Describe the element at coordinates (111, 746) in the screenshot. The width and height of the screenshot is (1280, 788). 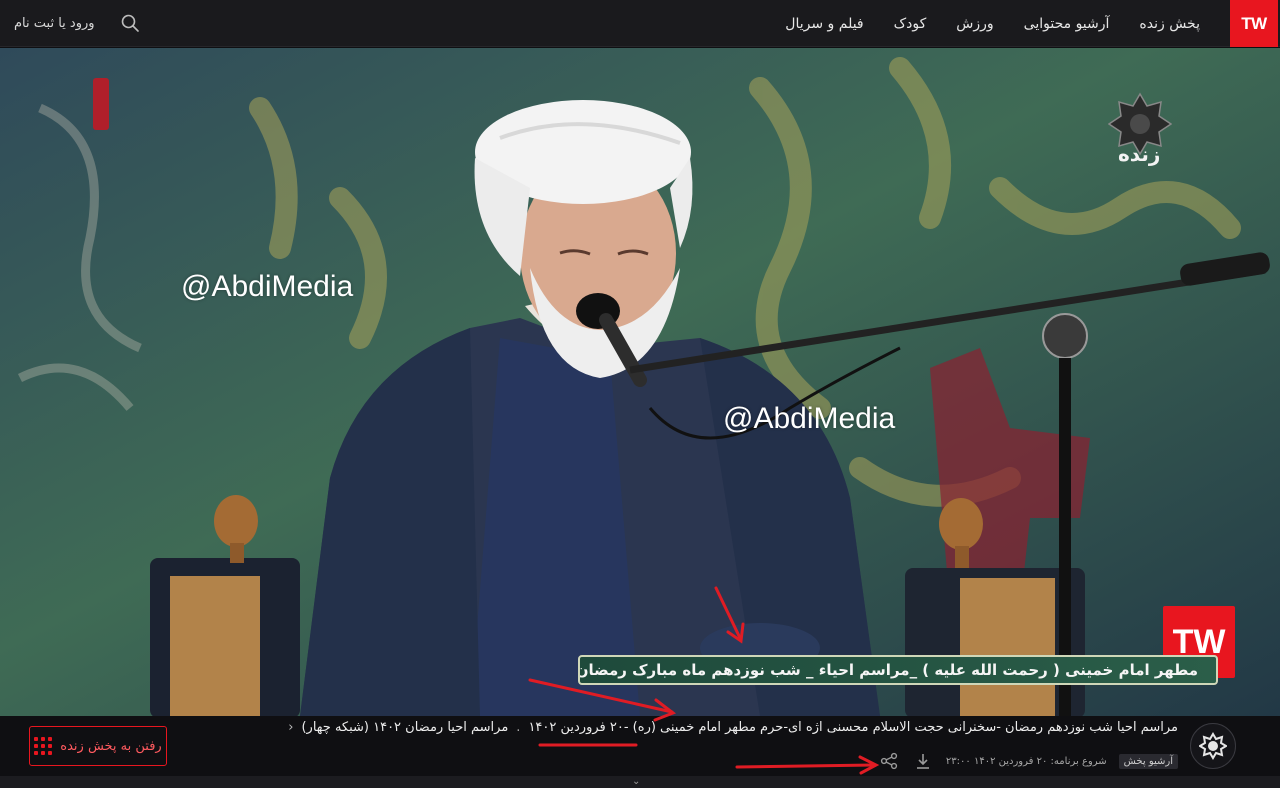
I see `go-to-live-label: رفتن به پخش زنده` at that location.